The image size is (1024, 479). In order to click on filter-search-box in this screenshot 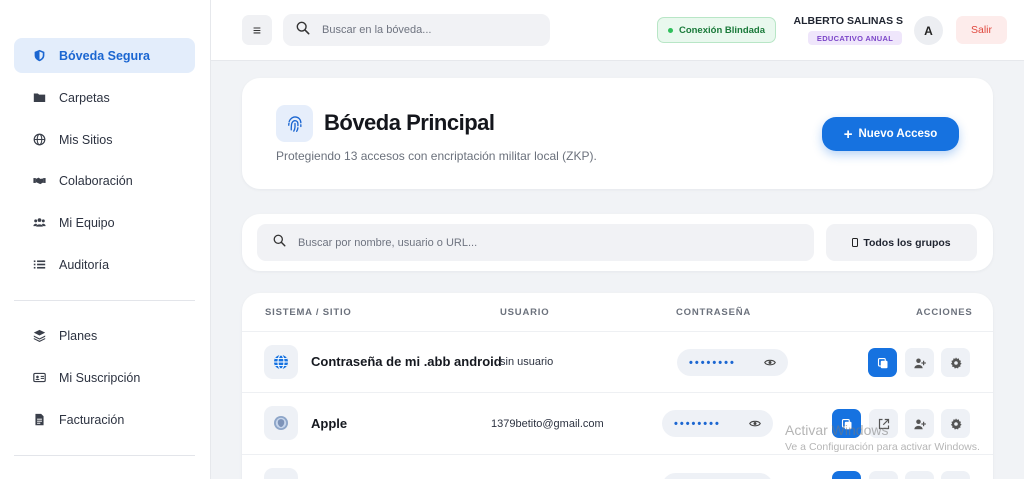, I will do `click(535, 242)`.